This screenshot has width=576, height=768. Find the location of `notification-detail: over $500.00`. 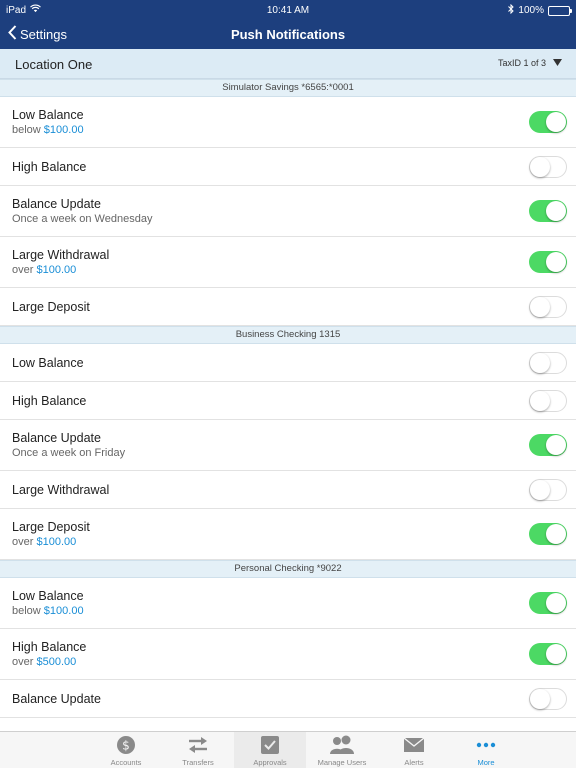

notification-detail: over $500.00 is located at coordinates (44, 662).